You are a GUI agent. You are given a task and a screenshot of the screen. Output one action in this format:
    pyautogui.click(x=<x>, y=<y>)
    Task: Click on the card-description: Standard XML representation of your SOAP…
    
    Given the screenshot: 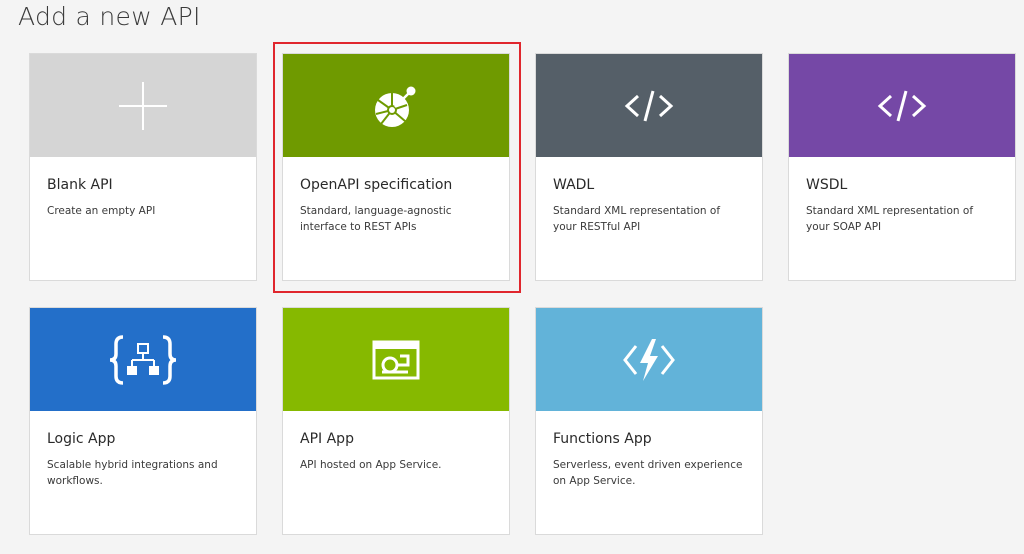 What is the action you would take?
    pyautogui.click(x=890, y=219)
    